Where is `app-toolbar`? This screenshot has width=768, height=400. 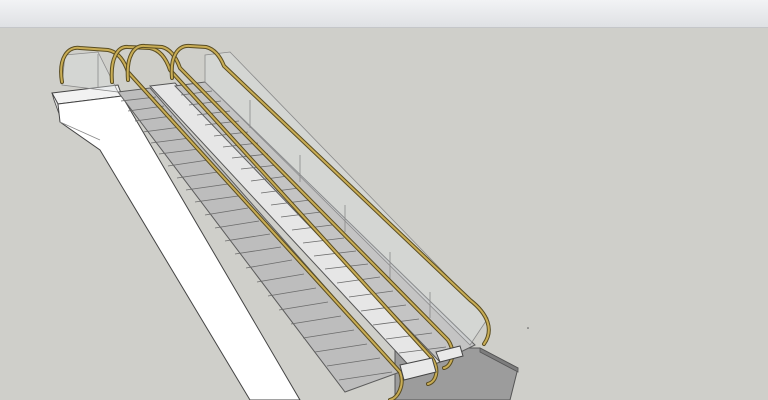
app-toolbar is located at coordinates (384, 14).